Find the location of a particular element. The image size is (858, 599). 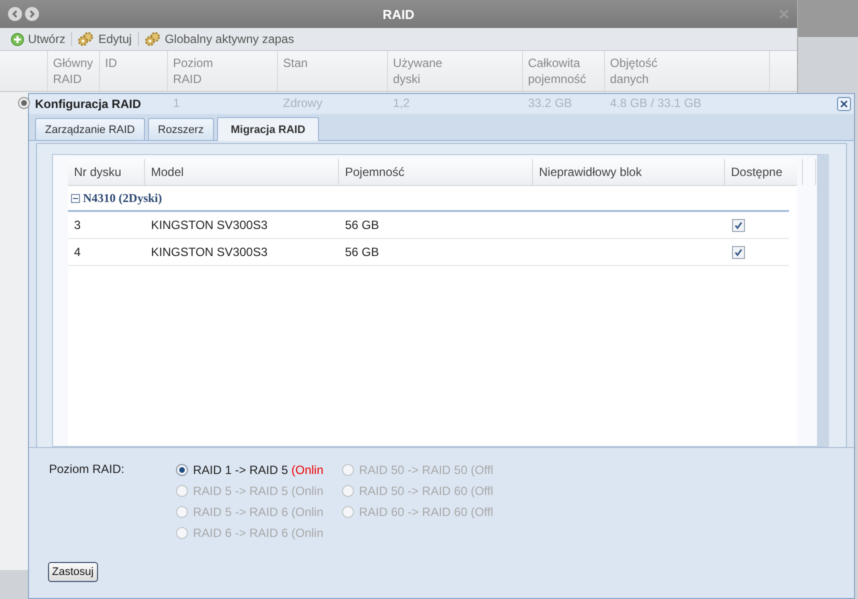

background-panel is located at coordinates (827, 18).